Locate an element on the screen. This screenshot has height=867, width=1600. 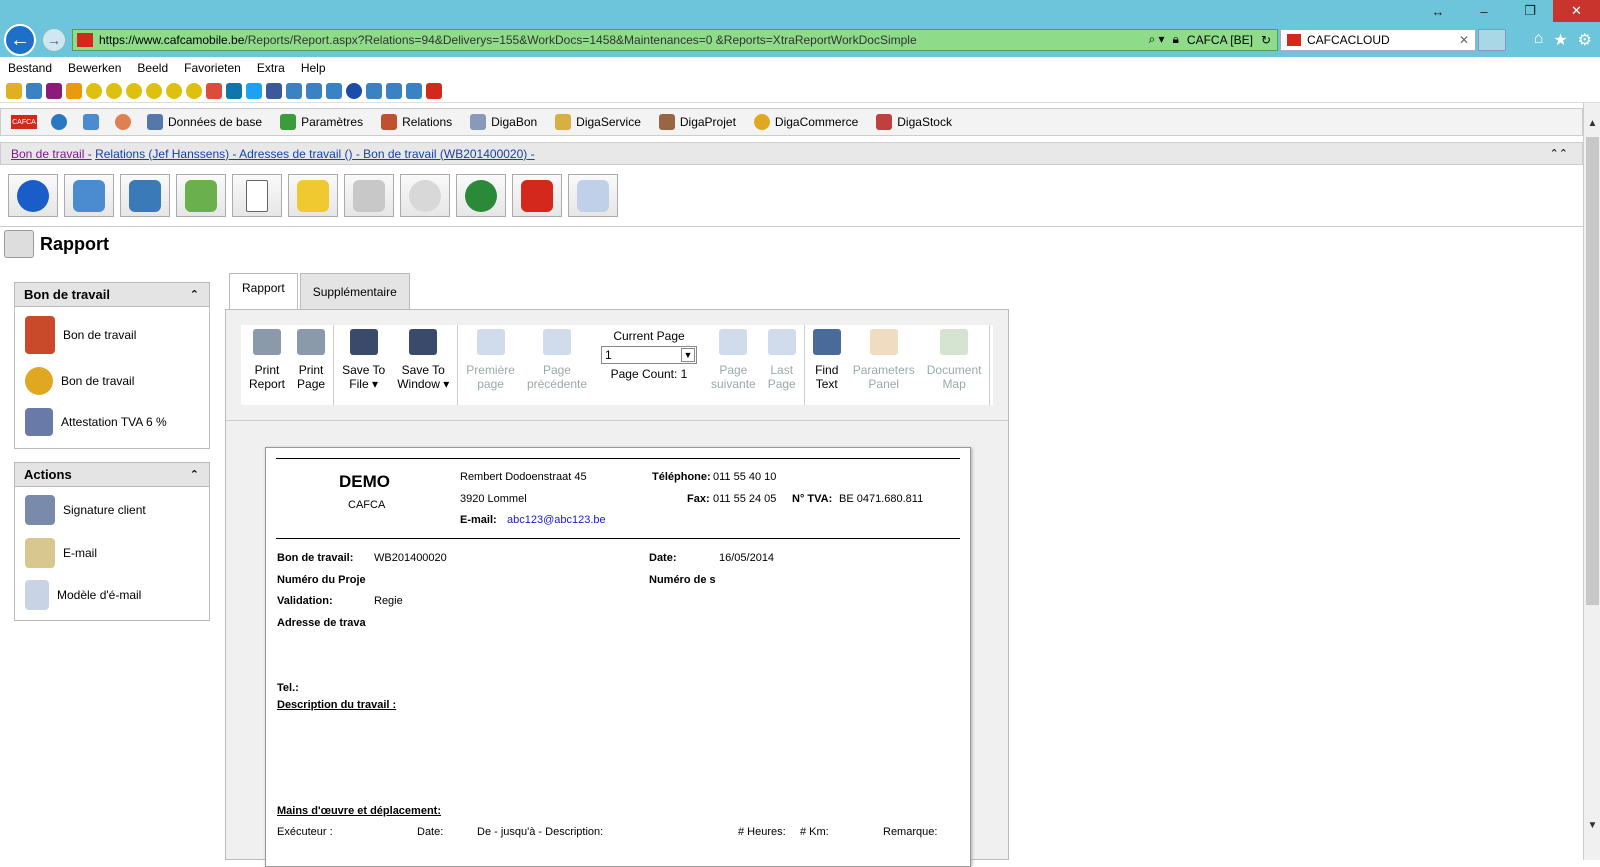
print-page-button: Print Page is located at coordinates (311, 360).